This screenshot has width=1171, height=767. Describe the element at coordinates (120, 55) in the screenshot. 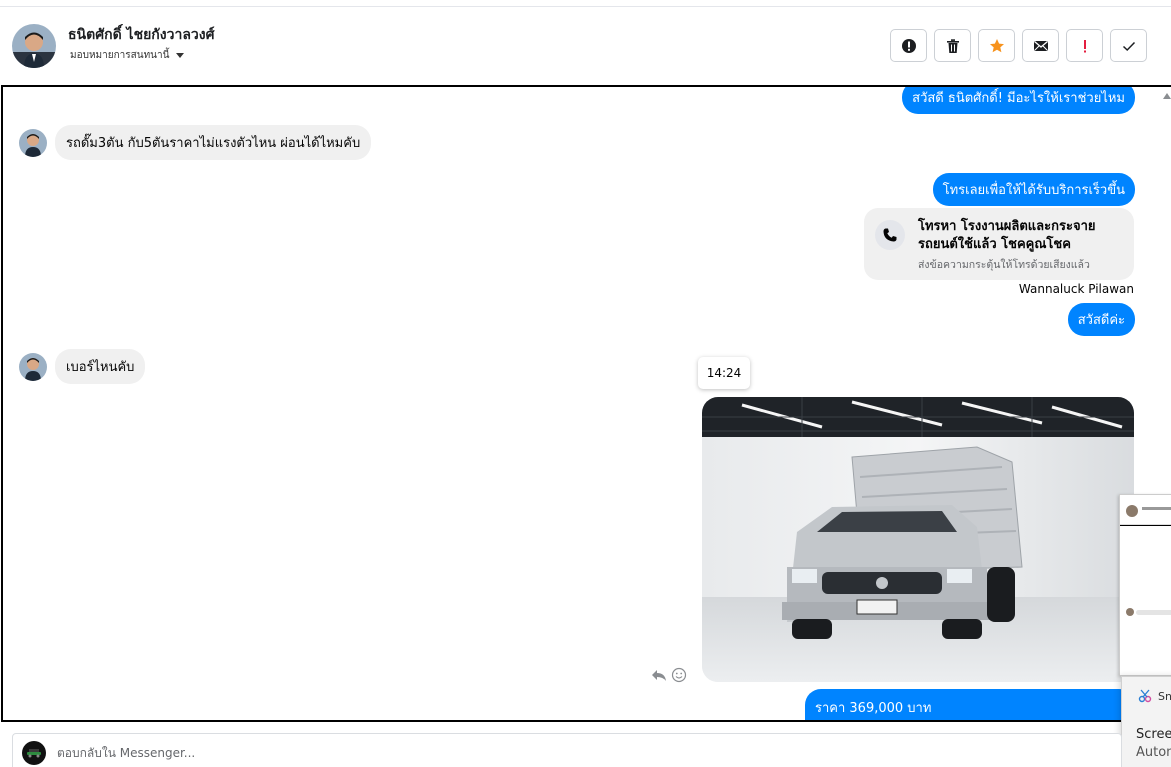

I see `assign-conversation-label: มอบหมายการสนทนานี้` at that location.